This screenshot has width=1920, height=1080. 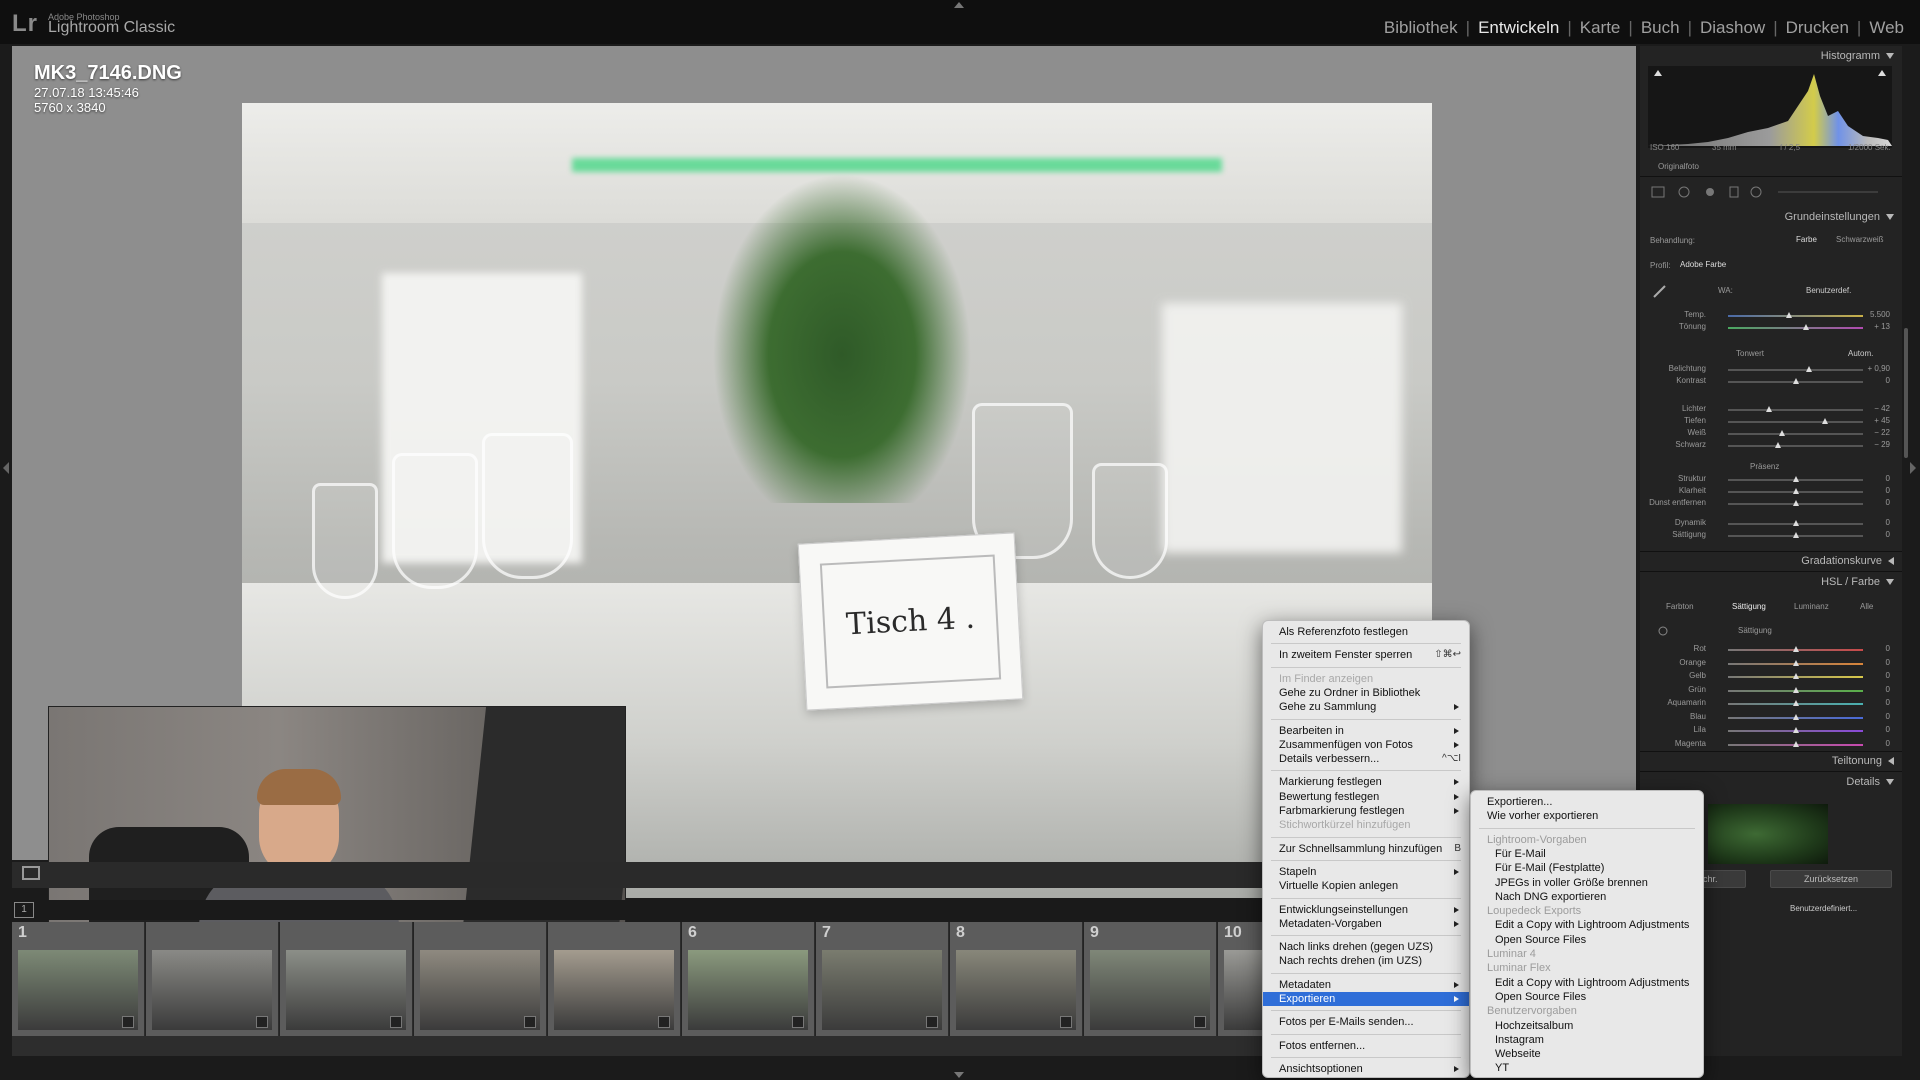 I want to click on module-drucken: Drucken, so click(x=1817, y=28).